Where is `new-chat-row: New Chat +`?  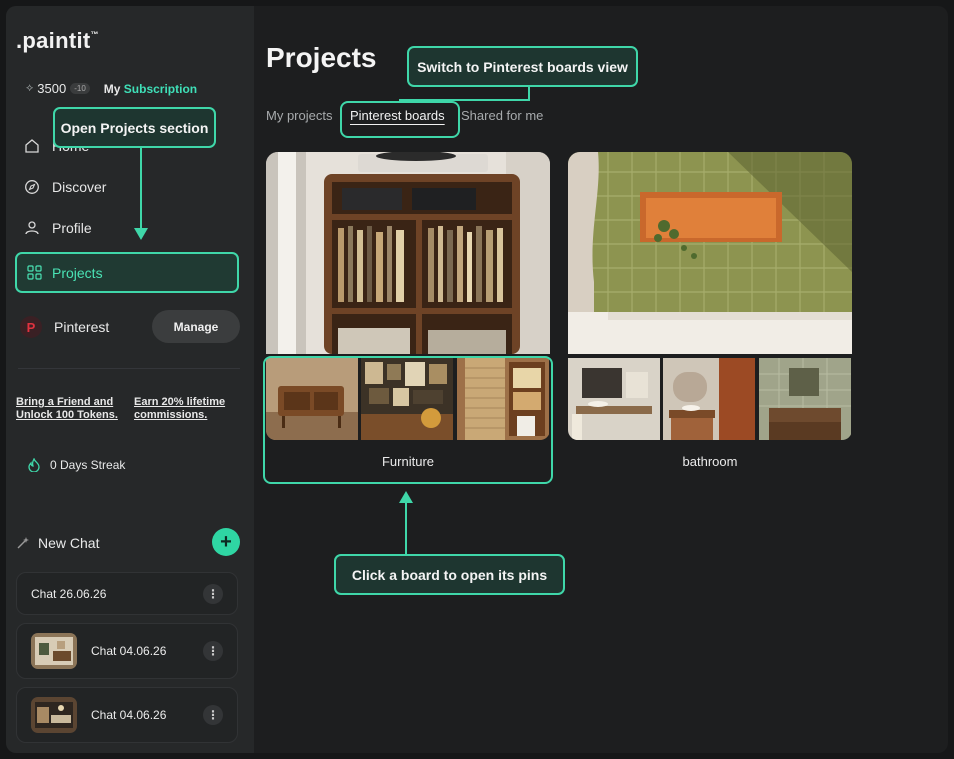 new-chat-row: New Chat + is located at coordinates (128, 543).